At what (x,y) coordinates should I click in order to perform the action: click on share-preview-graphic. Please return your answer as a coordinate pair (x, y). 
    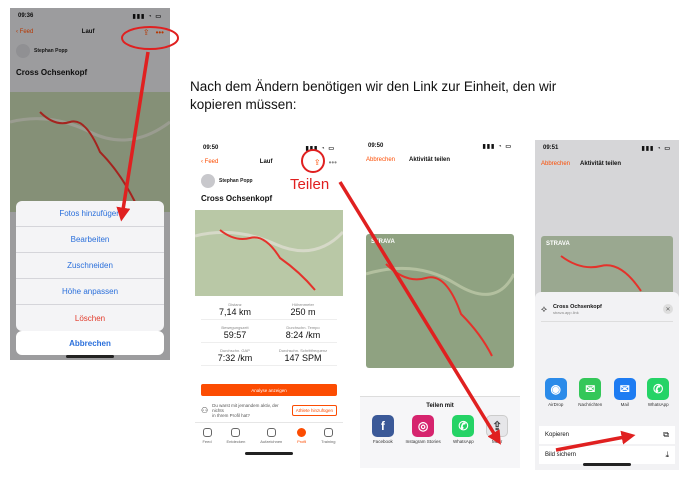
    Looking at the image, I should click on (440, 310).